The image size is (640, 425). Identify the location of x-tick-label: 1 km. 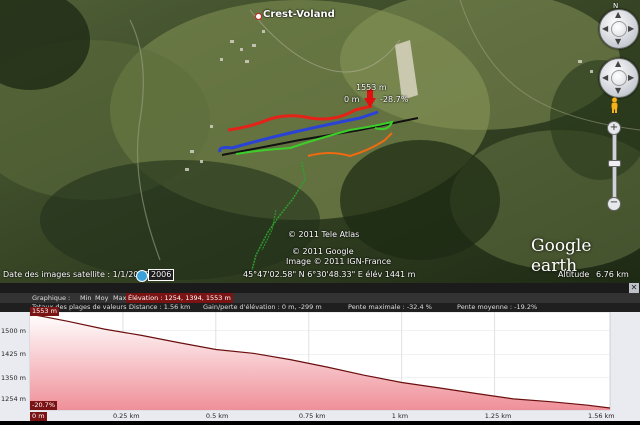
(400, 416).